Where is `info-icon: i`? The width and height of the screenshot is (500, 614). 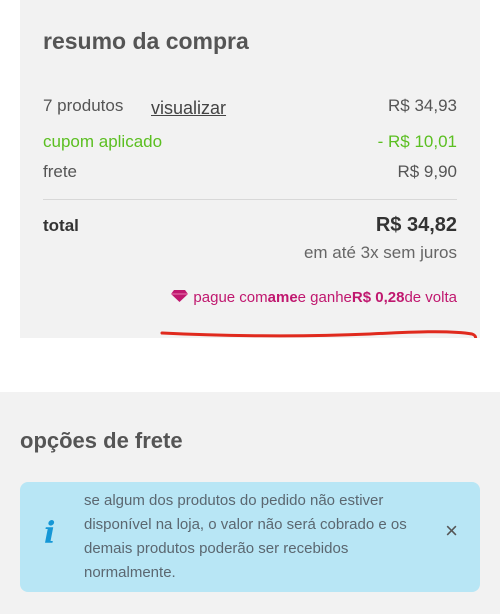
info-icon: i is located at coordinates (50, 533).